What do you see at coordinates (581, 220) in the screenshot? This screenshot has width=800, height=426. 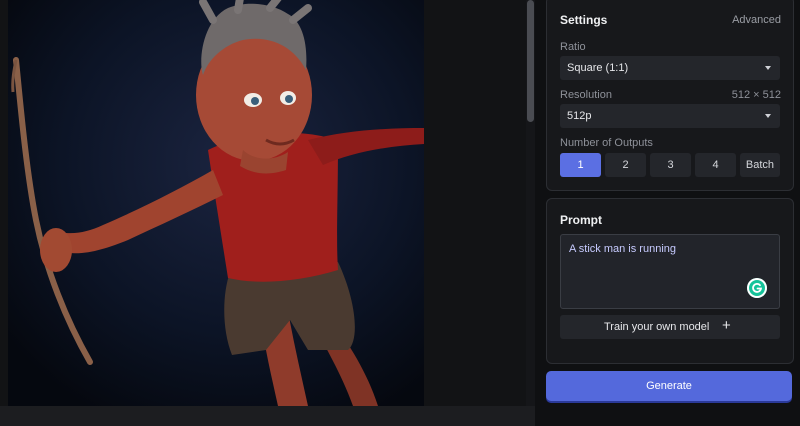 I see `prompt-title: Prompt` at bounding box center [581, 220].